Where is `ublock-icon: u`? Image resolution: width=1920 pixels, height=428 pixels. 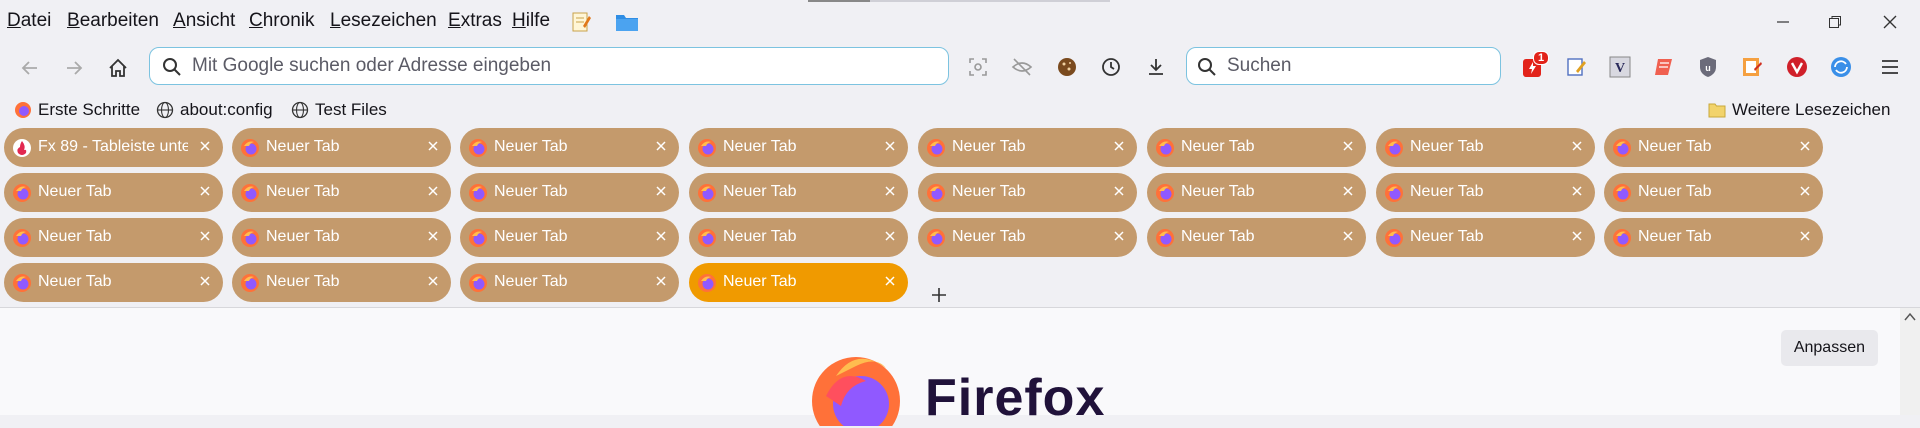 ublock-icon: u is located at coordinates (1708, 67).